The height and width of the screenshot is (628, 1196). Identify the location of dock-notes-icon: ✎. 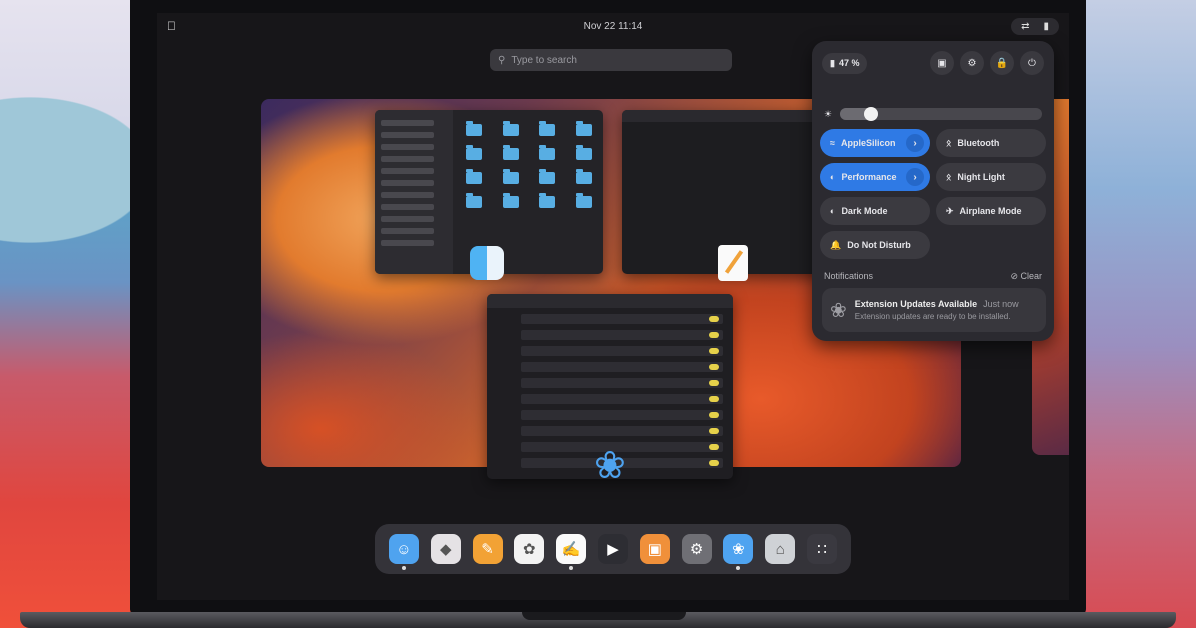
(487, 549).